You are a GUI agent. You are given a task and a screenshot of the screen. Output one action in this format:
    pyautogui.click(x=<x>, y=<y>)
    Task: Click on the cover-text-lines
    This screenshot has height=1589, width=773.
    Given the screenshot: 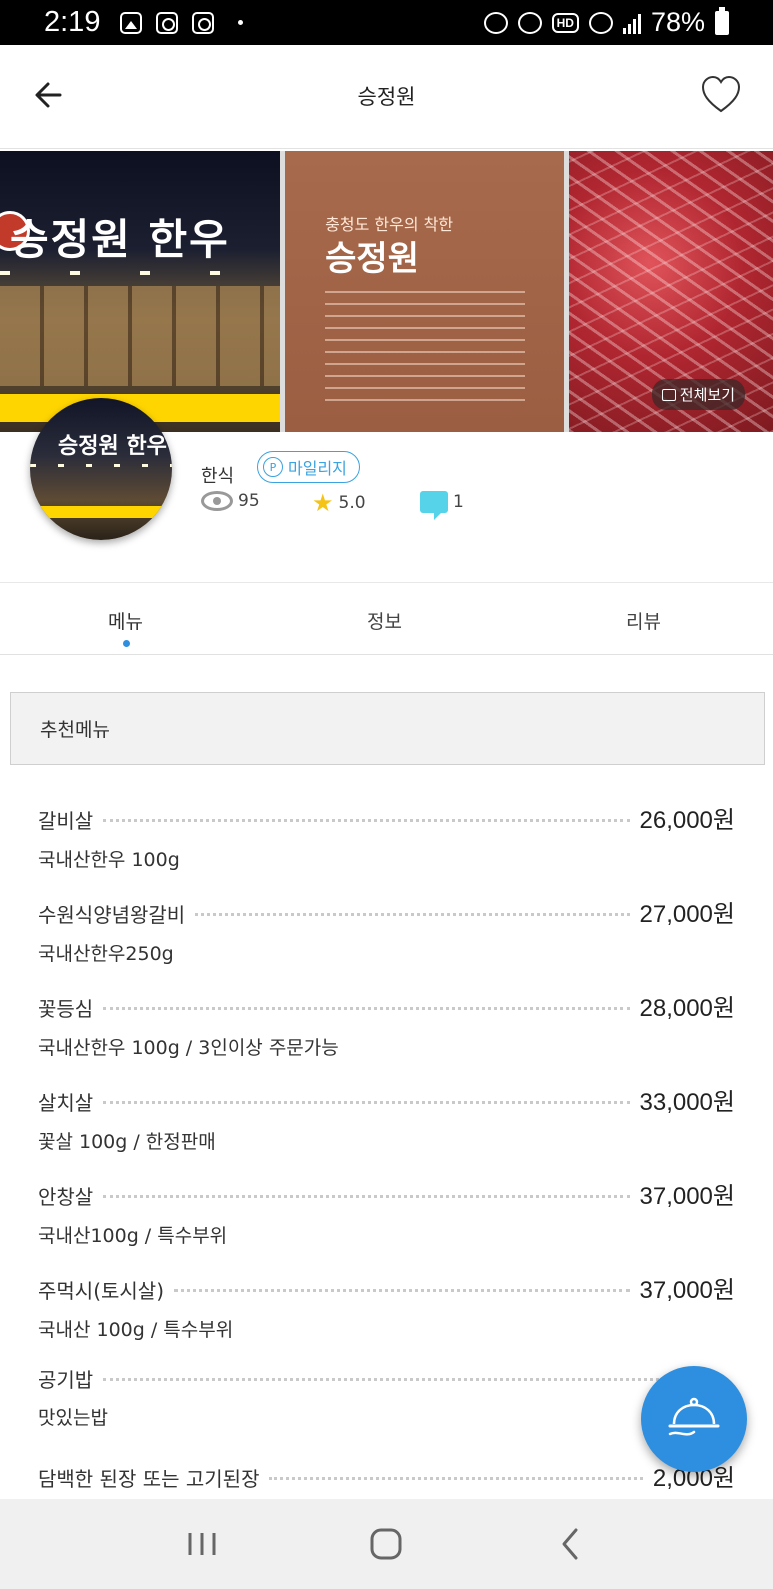 What is the action you would take?
    pyautogui.click(x=425, y=351)
    